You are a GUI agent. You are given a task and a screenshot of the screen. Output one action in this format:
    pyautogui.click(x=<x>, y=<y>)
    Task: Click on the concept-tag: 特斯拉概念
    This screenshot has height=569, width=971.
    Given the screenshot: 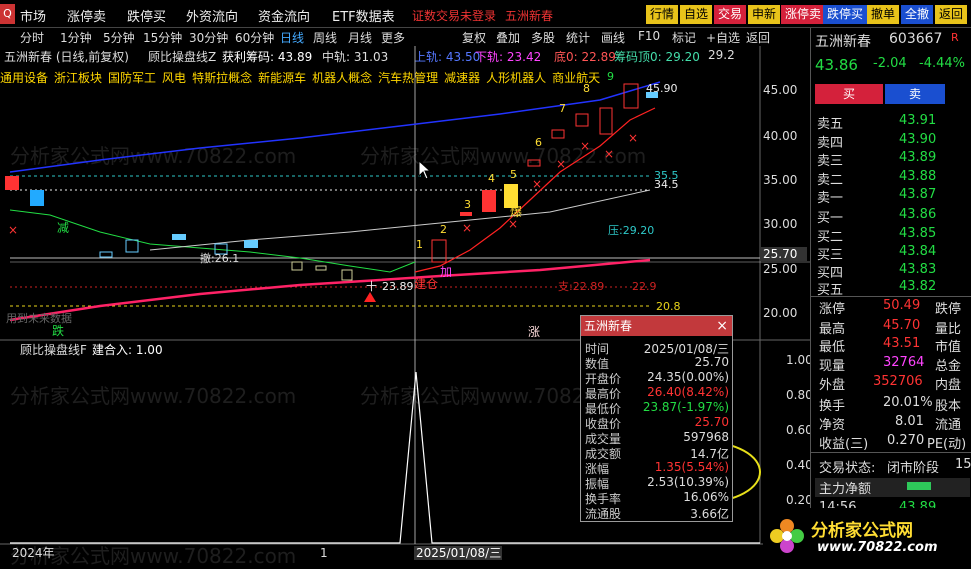 What is the action you would take?
    pyautogui.click(x=222, y=78)
    